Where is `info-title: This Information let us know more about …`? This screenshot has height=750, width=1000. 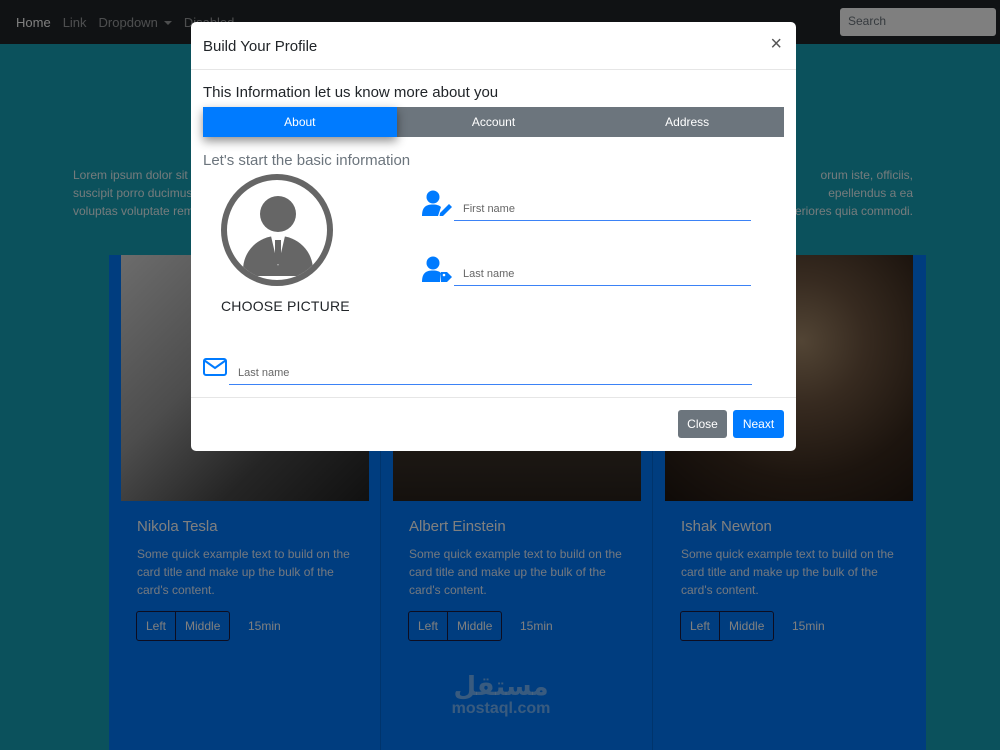
info-title: This Information let us know more about … is located at coordinates (351, 92).